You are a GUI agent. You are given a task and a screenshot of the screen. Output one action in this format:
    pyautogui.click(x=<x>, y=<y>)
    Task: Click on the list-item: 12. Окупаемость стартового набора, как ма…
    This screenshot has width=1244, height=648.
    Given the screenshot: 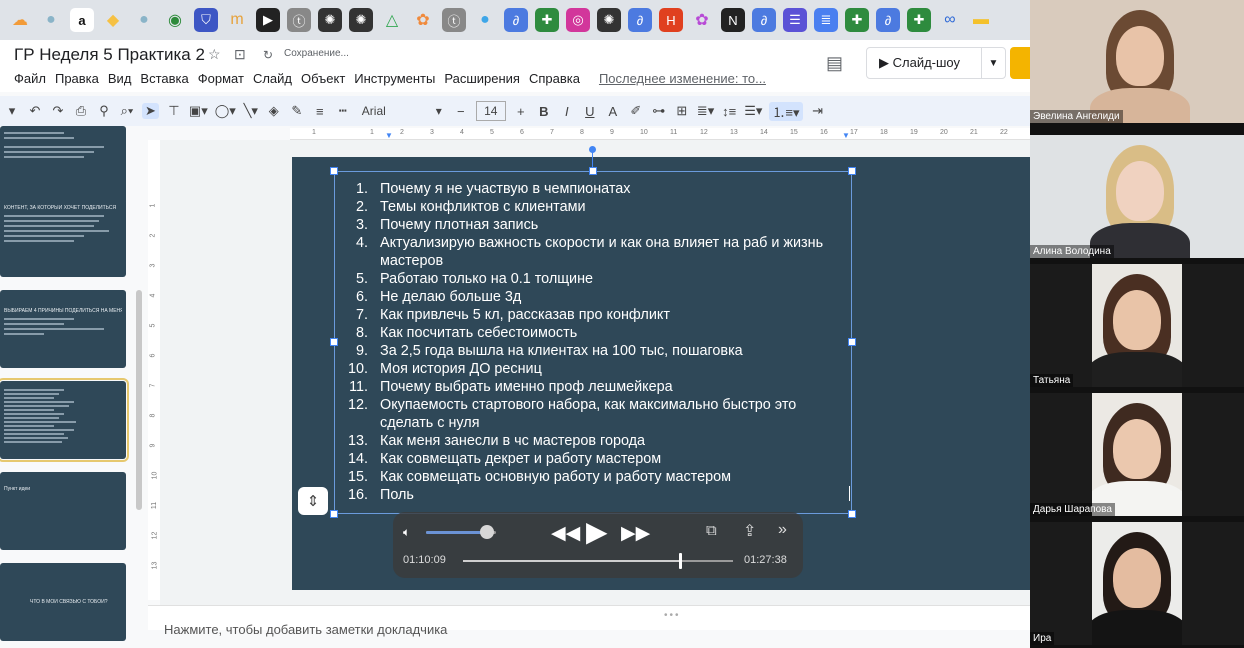 What is the action you would take?
    pyautogui.click(x=595, y=414)
    